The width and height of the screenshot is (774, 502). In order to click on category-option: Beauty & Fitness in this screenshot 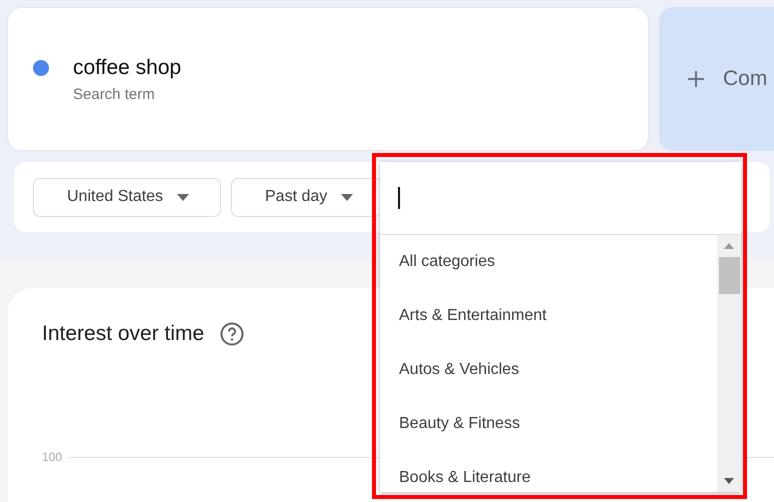, I will do `click(548, 431)`.